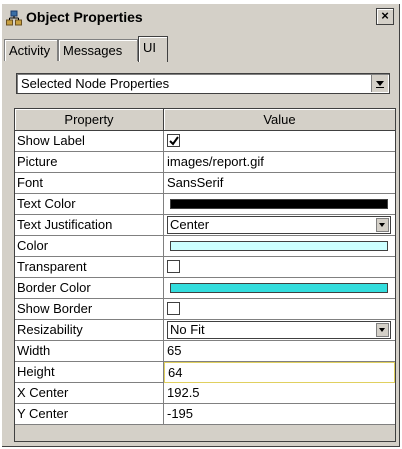  I want to click on dropdown-value: No Fit, so click(187, 329).